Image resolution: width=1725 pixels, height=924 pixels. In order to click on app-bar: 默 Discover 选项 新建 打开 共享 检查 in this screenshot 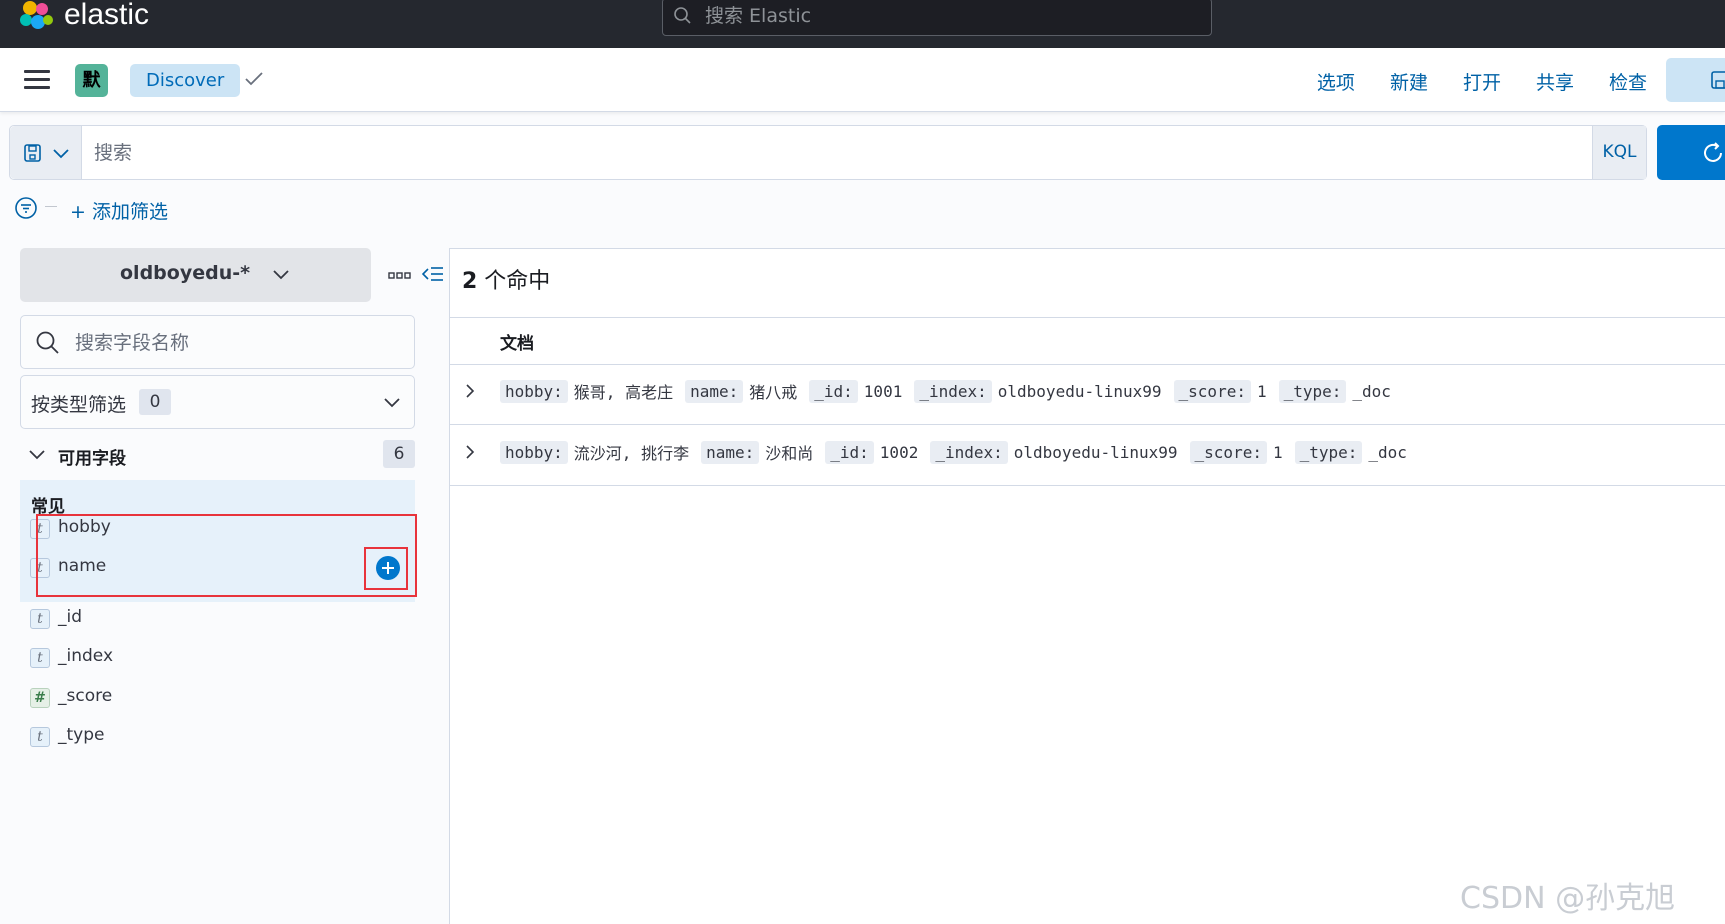, I will do `click(862, 80)`.